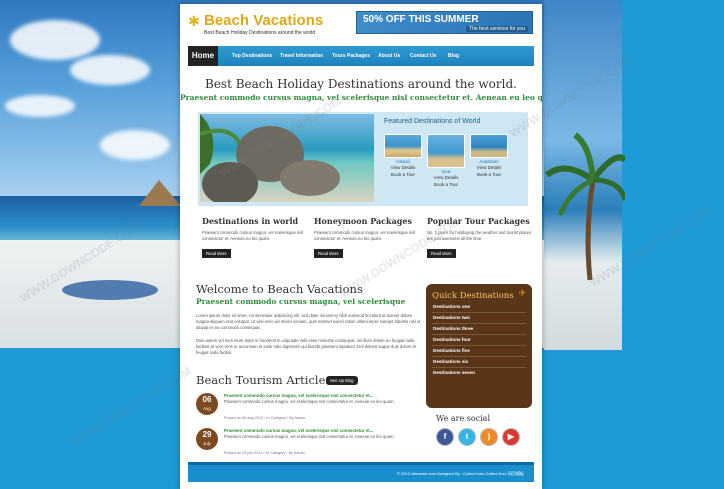 The image size is (724, 489). I want to click on nav-contact-us: Contact Us, so click(423, 56).